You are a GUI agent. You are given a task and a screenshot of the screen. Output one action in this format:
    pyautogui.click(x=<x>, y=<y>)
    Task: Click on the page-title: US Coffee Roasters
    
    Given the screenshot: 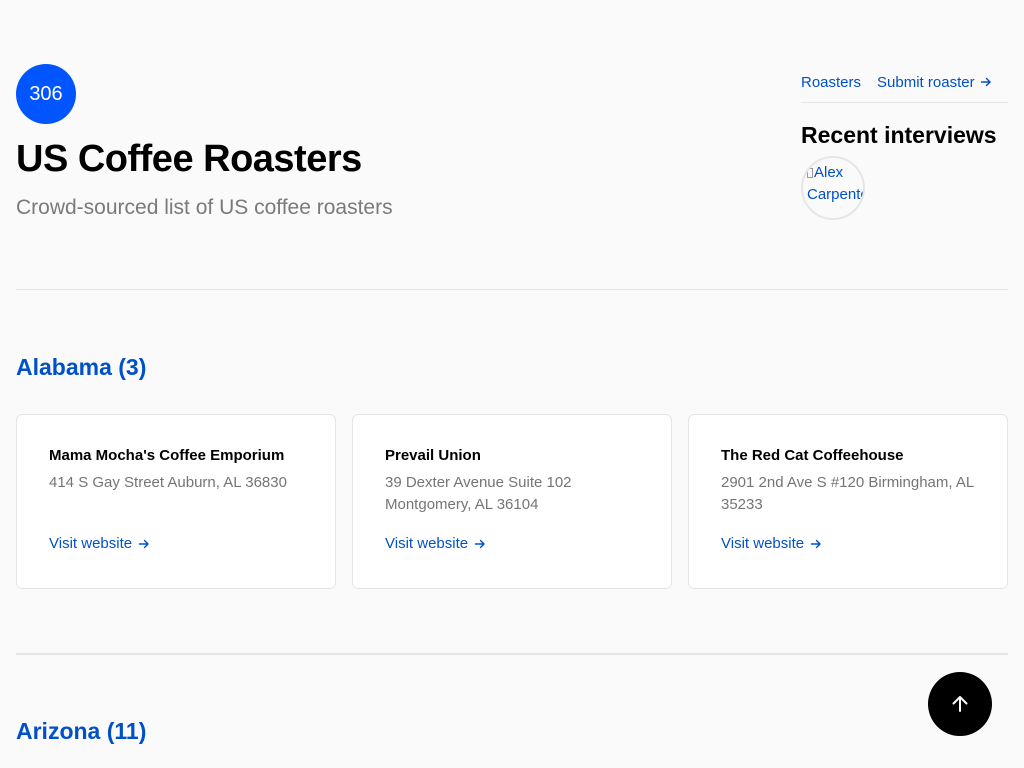 What is the action you would take?
    pyautogui.click(x=189, y=159)
    